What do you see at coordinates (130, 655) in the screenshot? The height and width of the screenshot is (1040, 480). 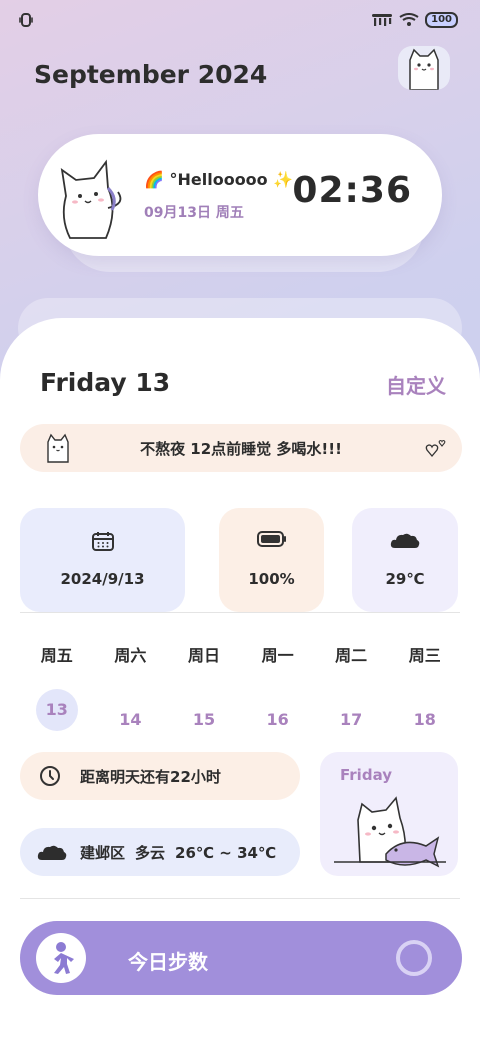 I see `weekday-label: 周六` at bounding box center [130, 655].